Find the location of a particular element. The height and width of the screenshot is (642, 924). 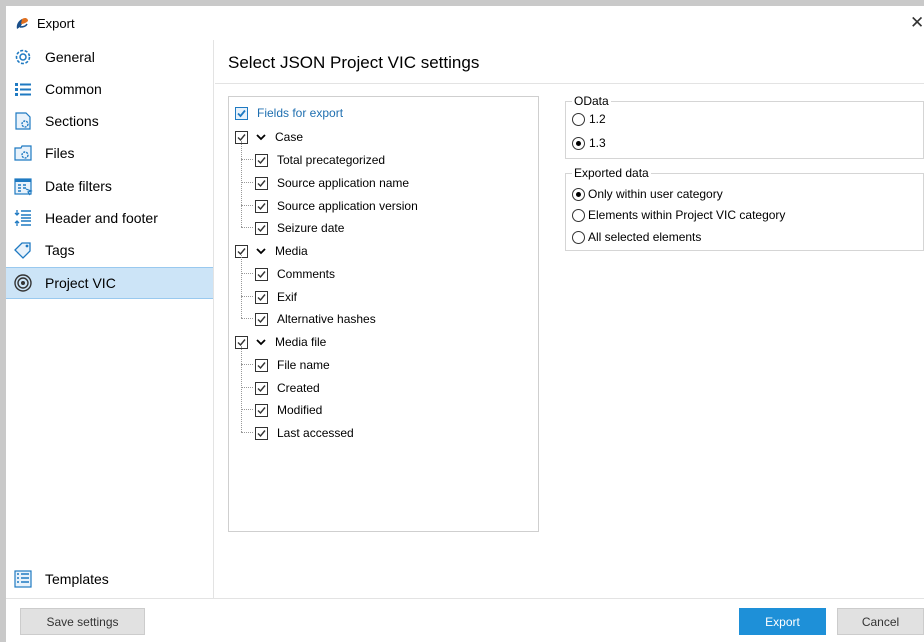

tree-root-label: Fields for export is located at coordinates (300, 113).